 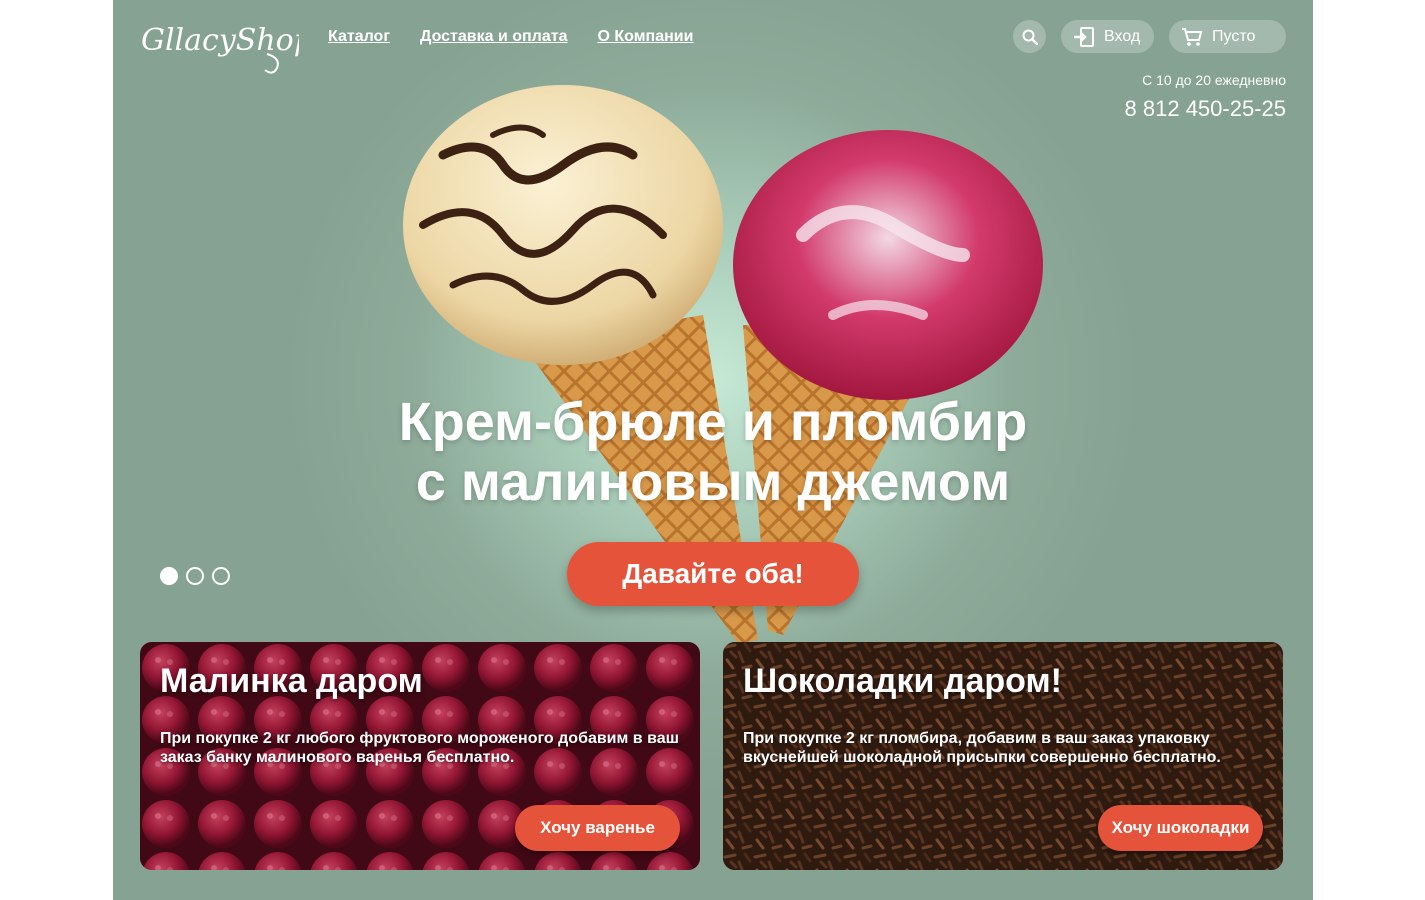 I want to click on login-button: Вход, so click(x=1107, y=36).